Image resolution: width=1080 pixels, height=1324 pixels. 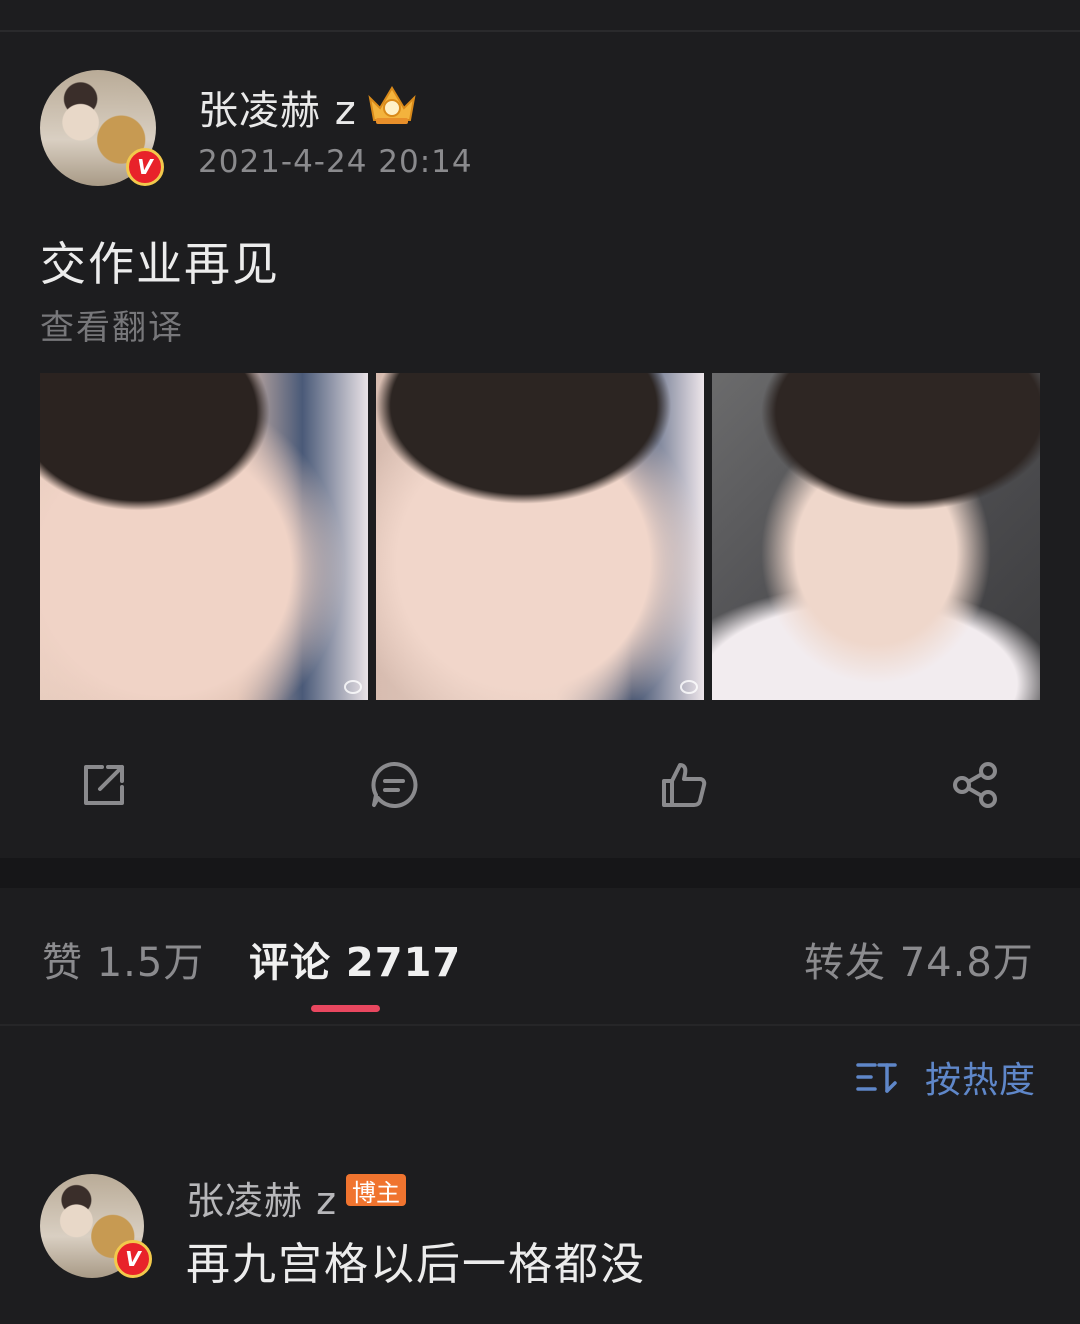 I want to click on commenter-name: 张凌赫 z, so click(x=261, y=1197).